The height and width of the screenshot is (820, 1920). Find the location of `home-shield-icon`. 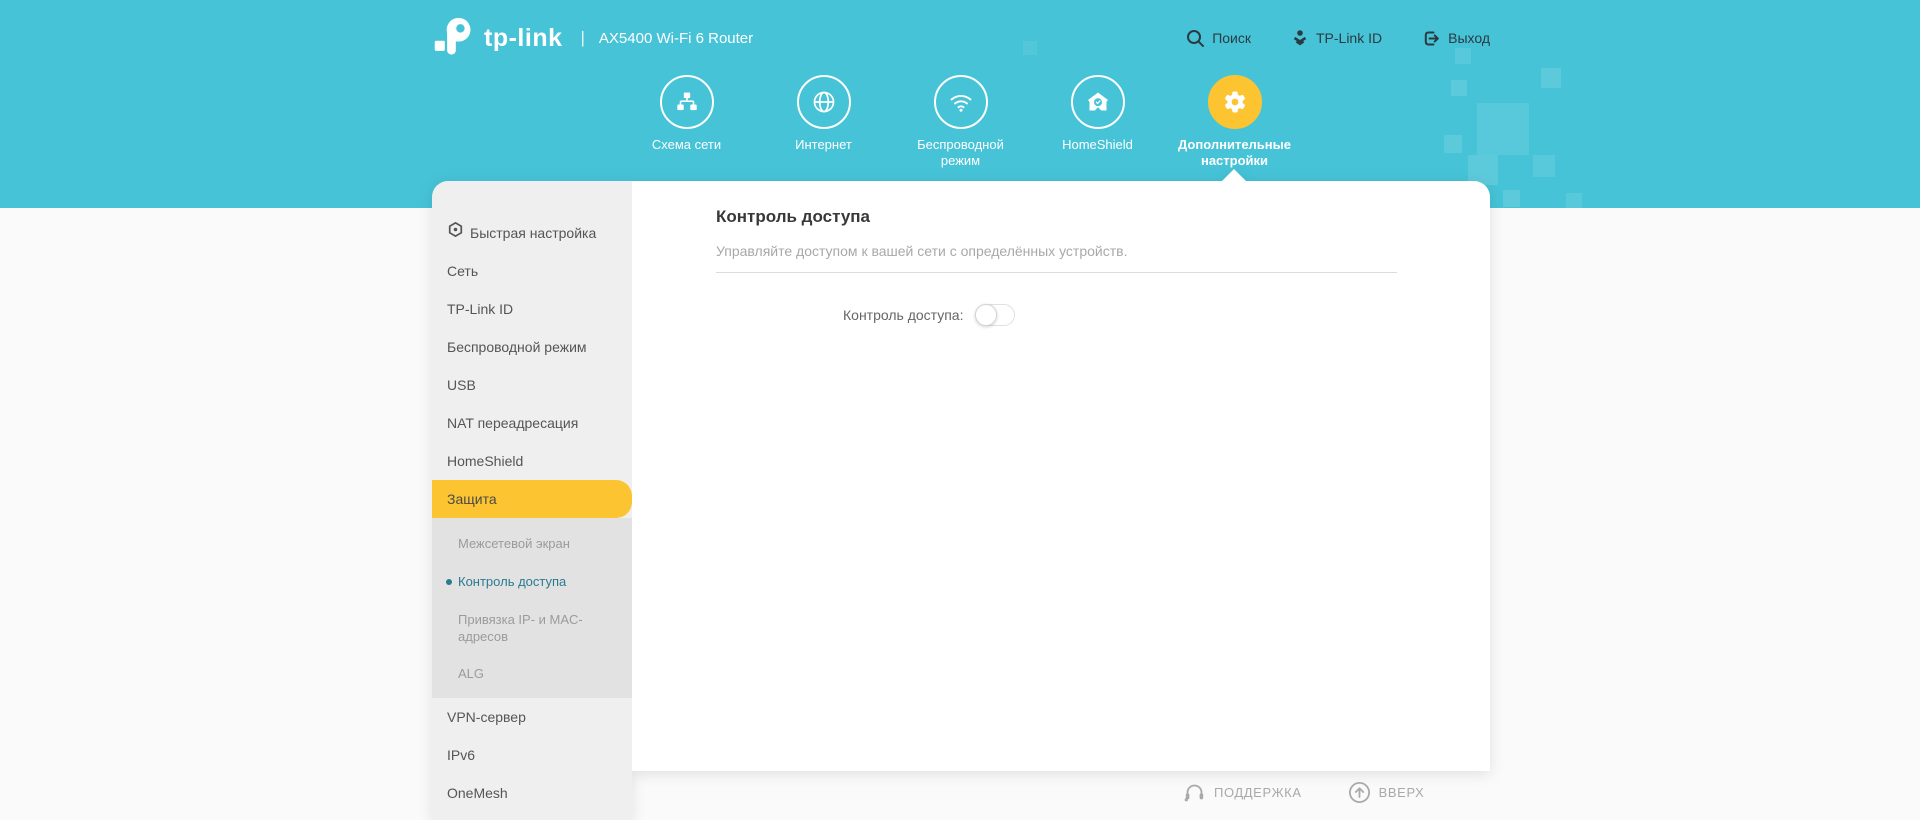

home-shield-icon is located at coordinates (1097, 102).